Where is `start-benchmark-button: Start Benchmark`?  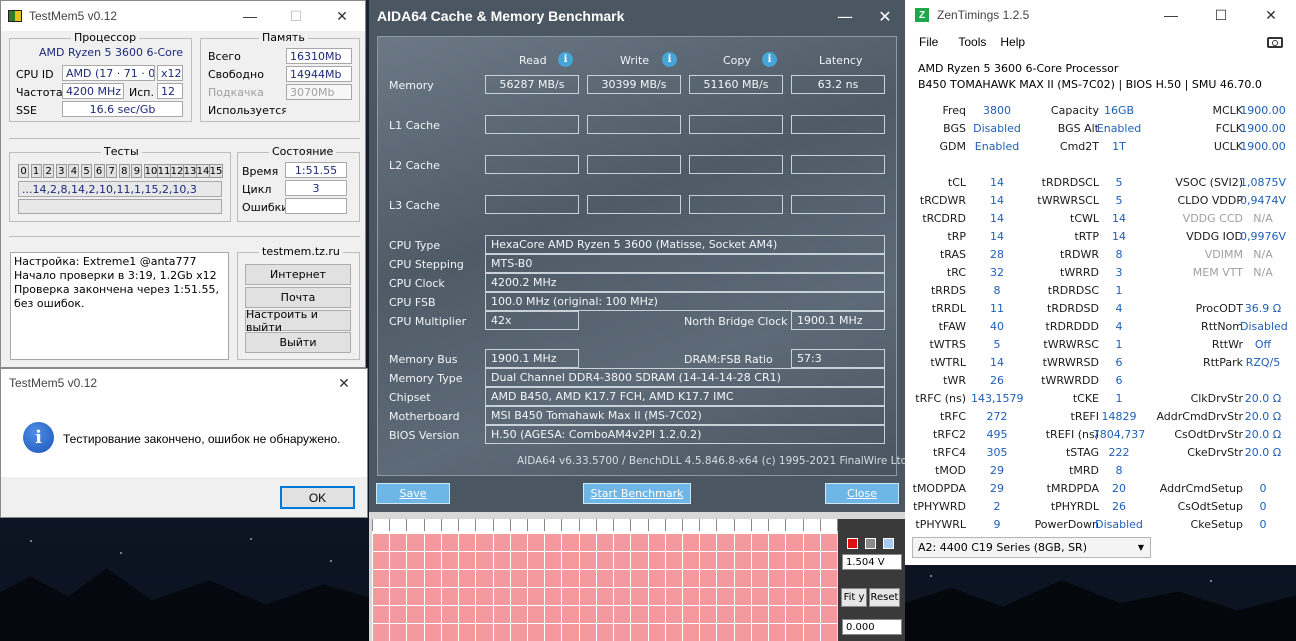 start-benchmark-button: Start Benchmark is located at coordinates (637, 493).